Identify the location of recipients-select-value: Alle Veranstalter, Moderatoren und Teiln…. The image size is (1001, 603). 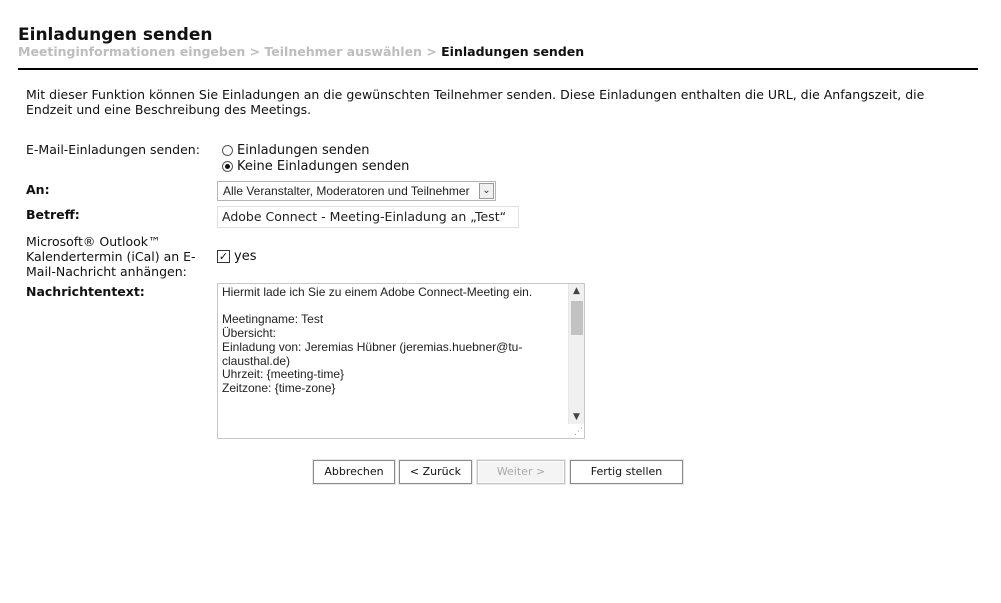
(346, 191).